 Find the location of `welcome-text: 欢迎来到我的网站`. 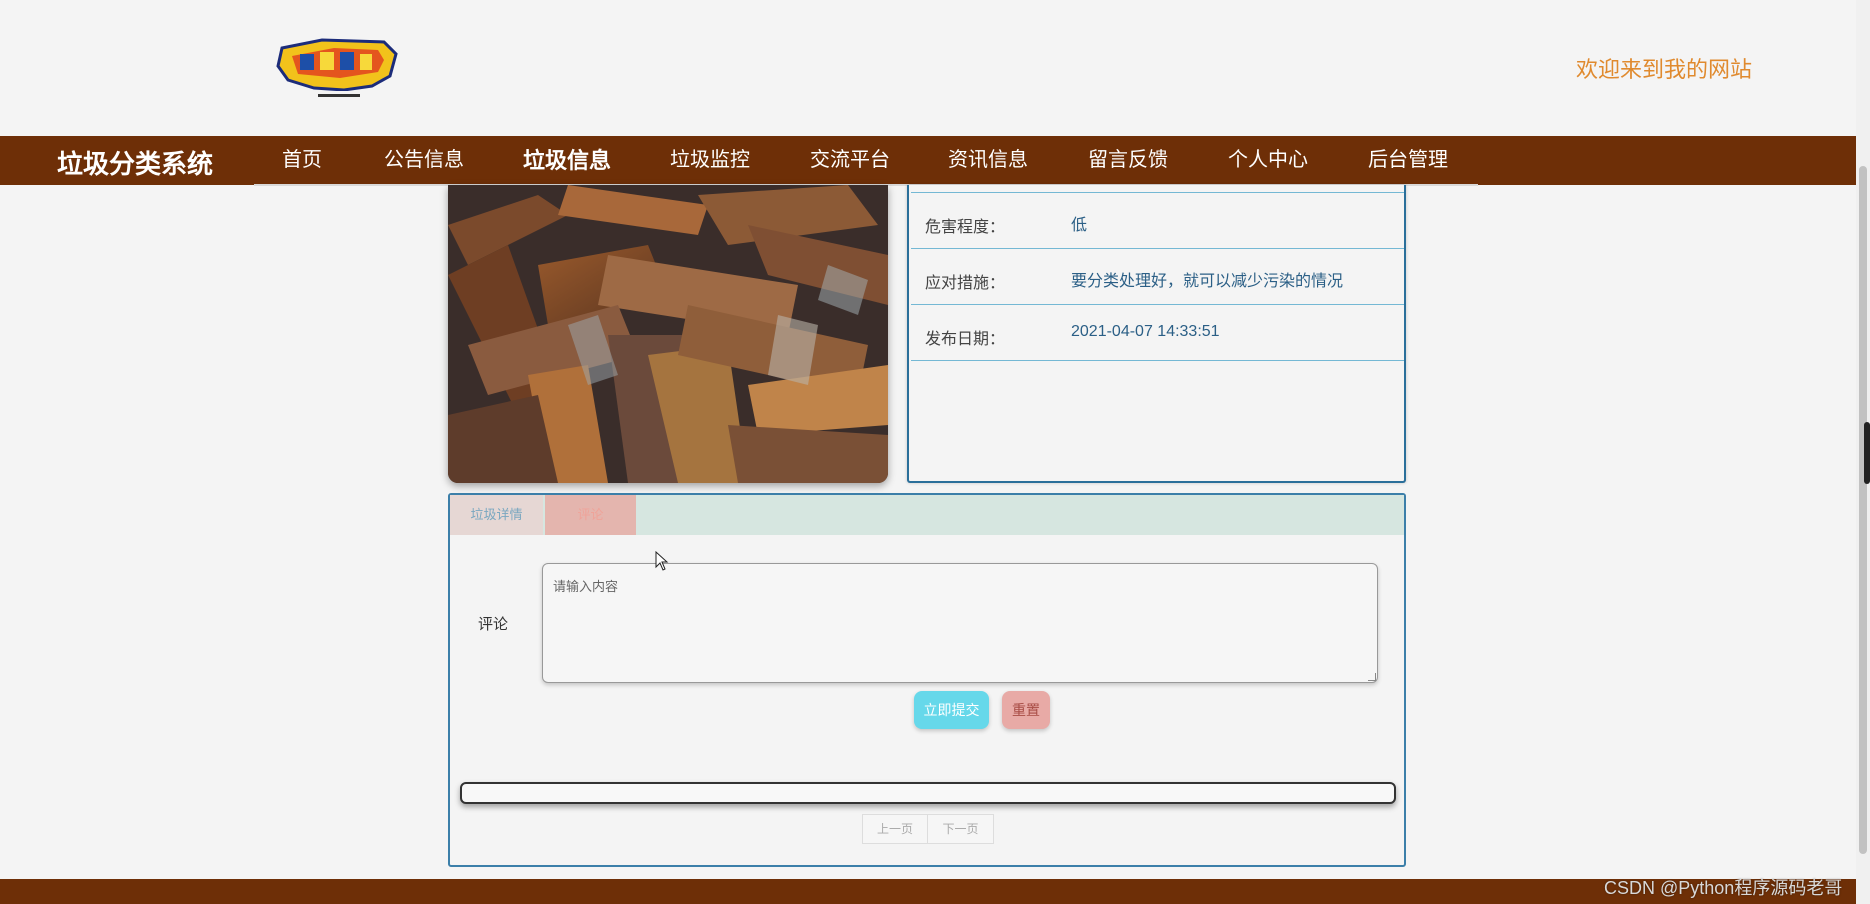

welcome-text: 欢迎来到我的网站 is located at coordinates (1664, 69).